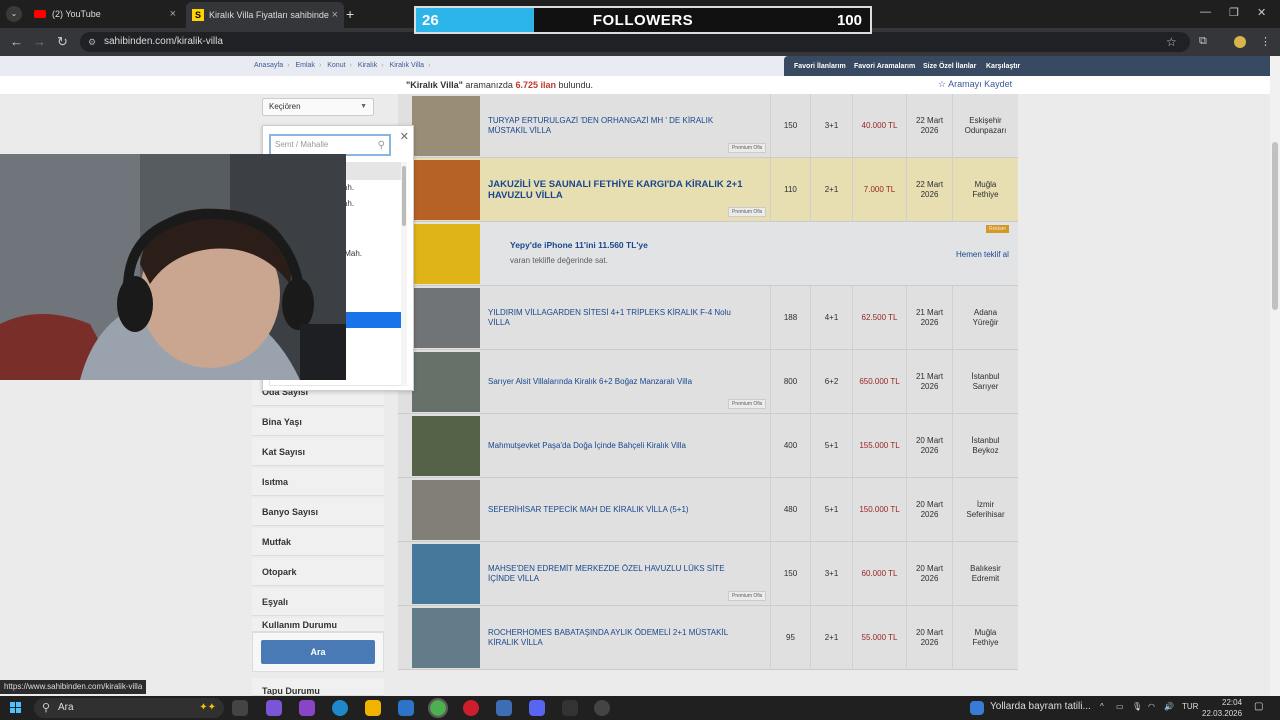 Image resolution: width=1280 pixels, height=720 pixels. What do you see at coordinates (198, 15) in the screenshot?
I see `sahibinden-favicon: S` at bounding box center [198, 15].